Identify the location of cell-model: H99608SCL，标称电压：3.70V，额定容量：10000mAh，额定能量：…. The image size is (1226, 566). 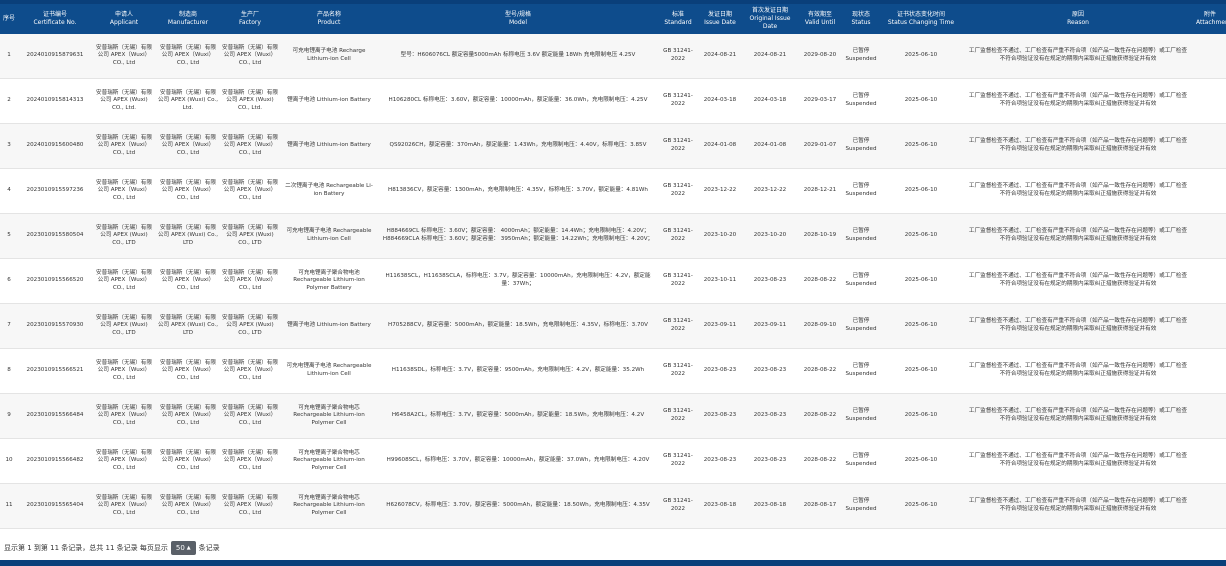
(518, 461).